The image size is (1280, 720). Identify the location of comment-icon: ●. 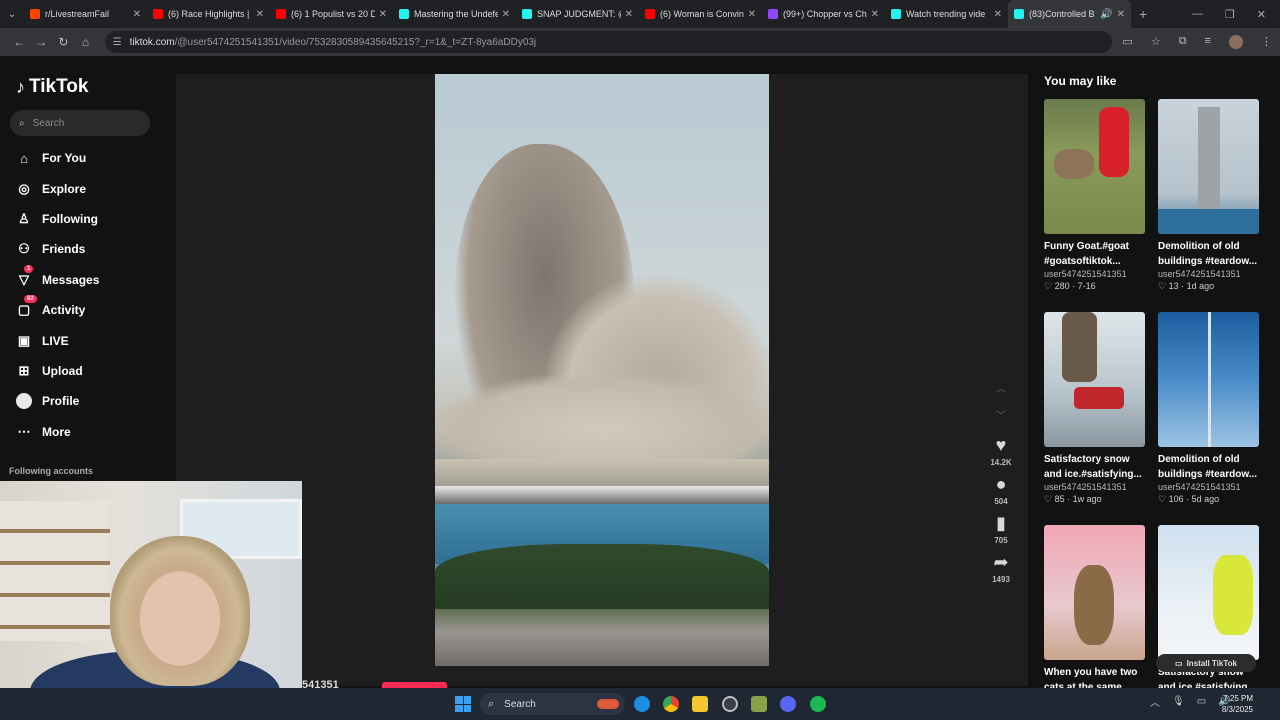
(1001, 484).